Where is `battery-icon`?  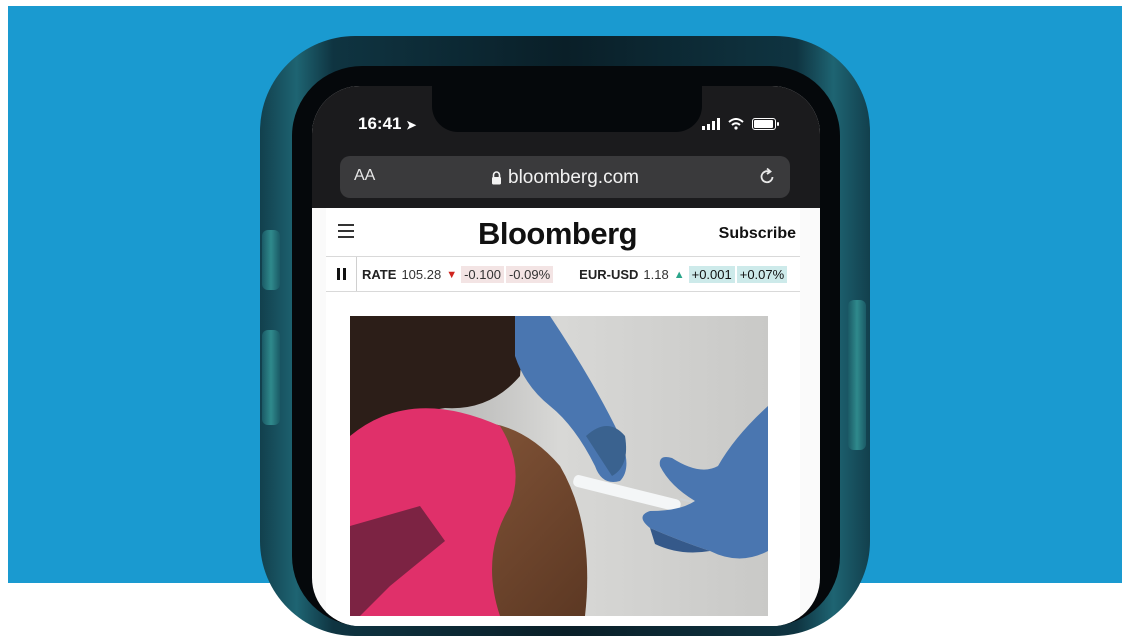 battery-icon is located at coordinates (765, 124).